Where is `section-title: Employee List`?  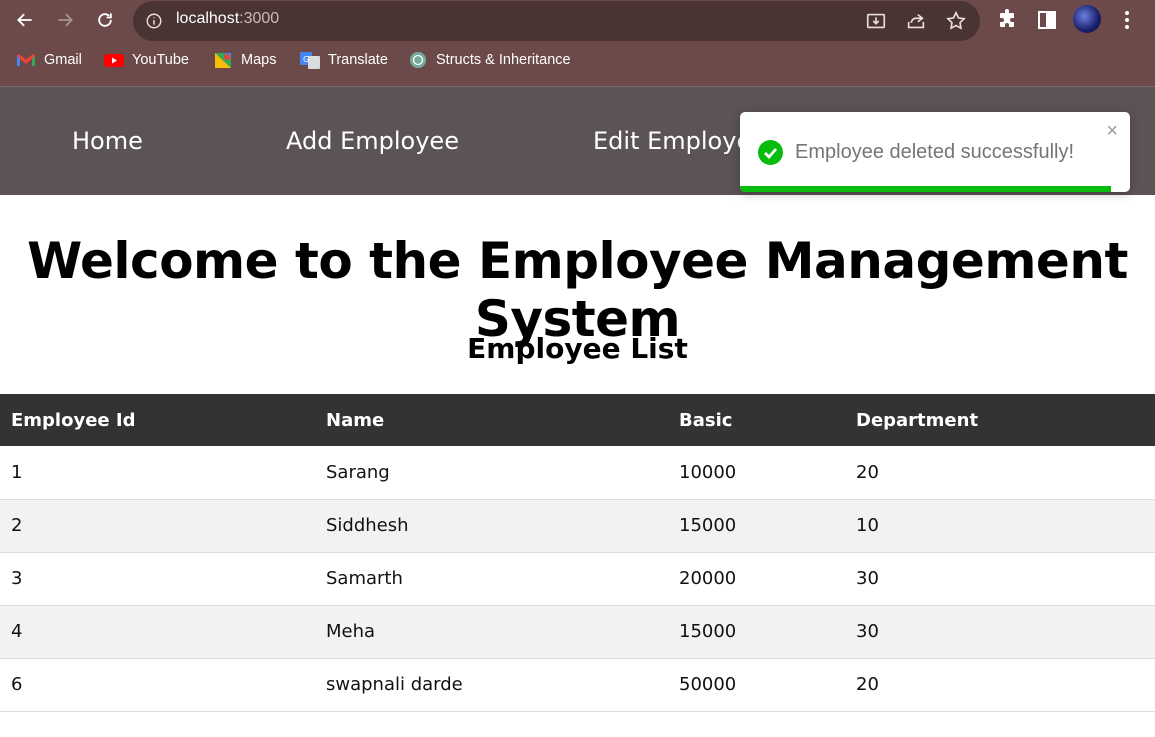
section-title: Employee List is located at coordinates (577, 348).